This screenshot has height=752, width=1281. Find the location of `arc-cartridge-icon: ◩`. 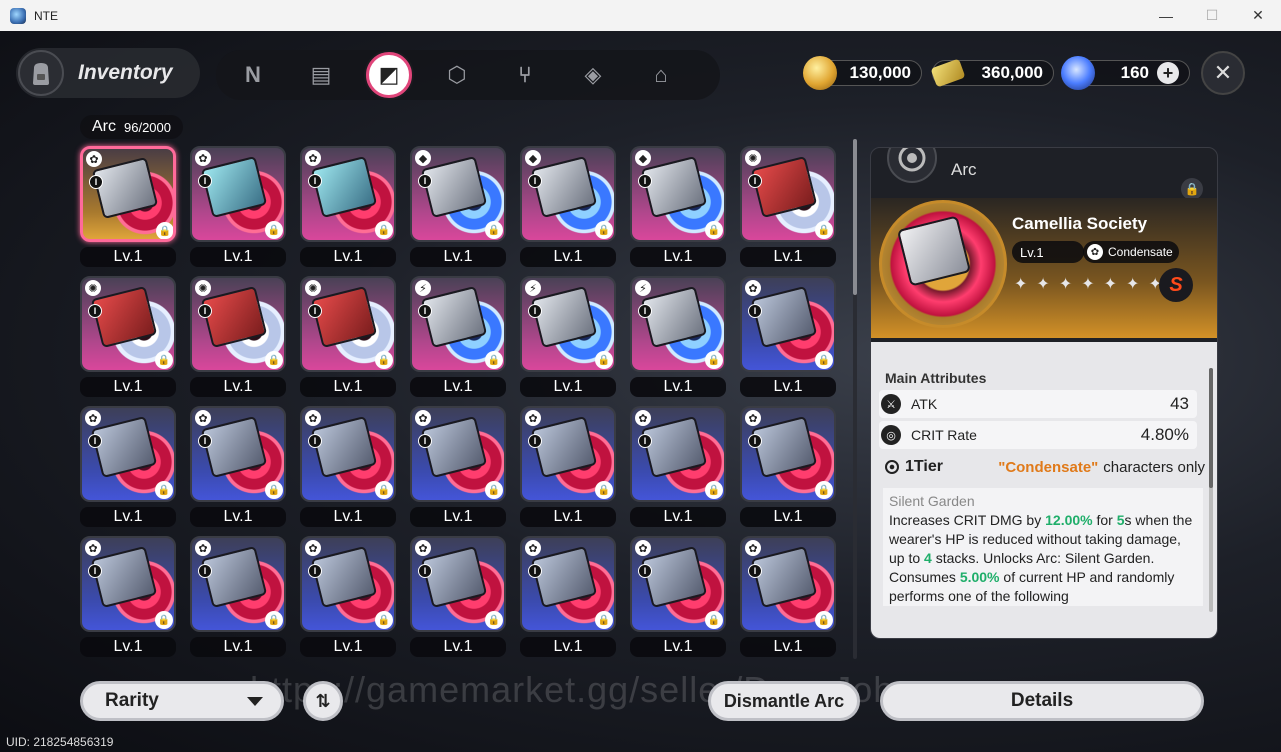

arc-cartridge-icon: ◩ is located at coordinates (389, 74).